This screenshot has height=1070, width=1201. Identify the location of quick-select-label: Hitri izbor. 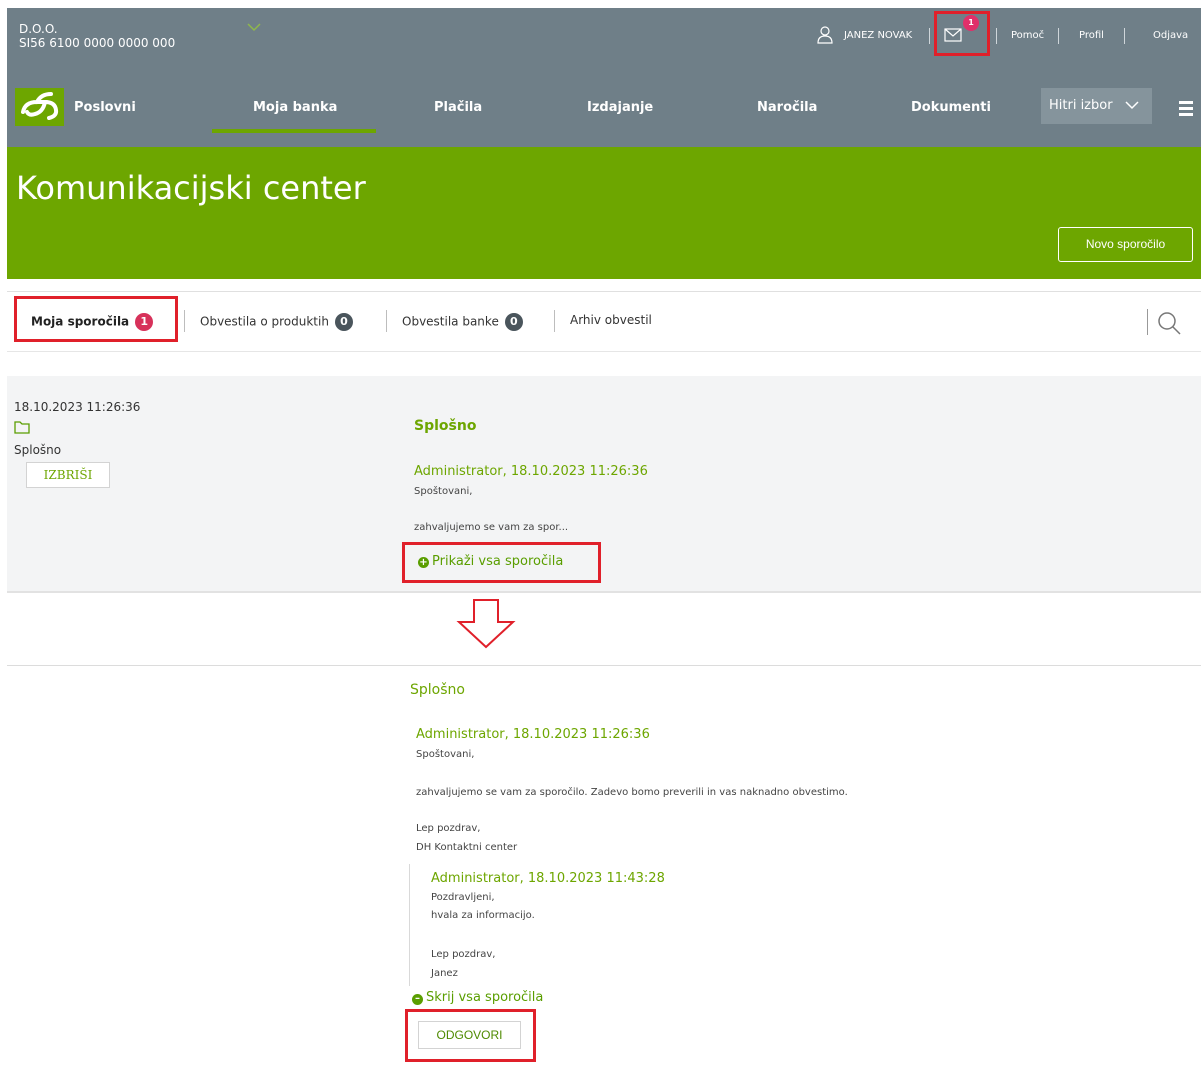
(1081, 105).